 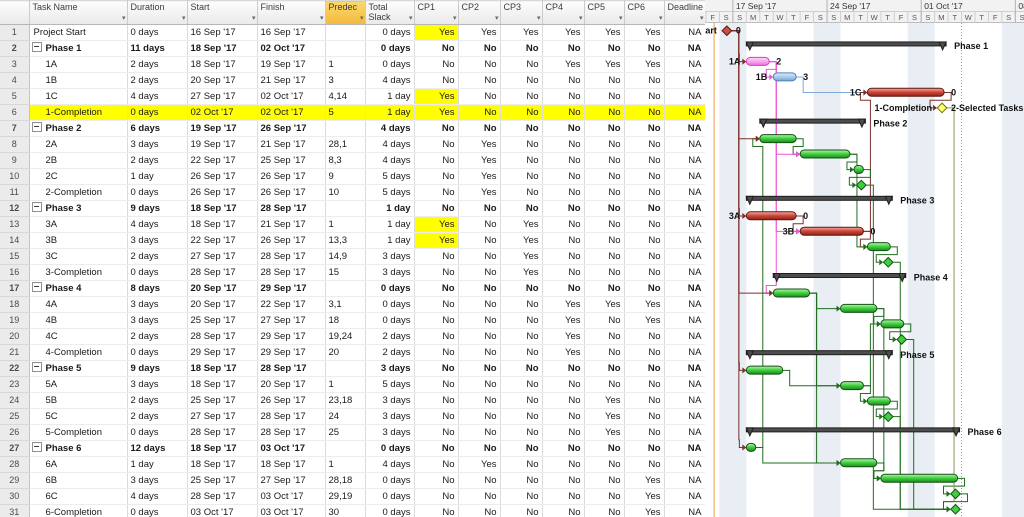 I want to click on cell-cp6: Yes, so click(x=644, y=320).